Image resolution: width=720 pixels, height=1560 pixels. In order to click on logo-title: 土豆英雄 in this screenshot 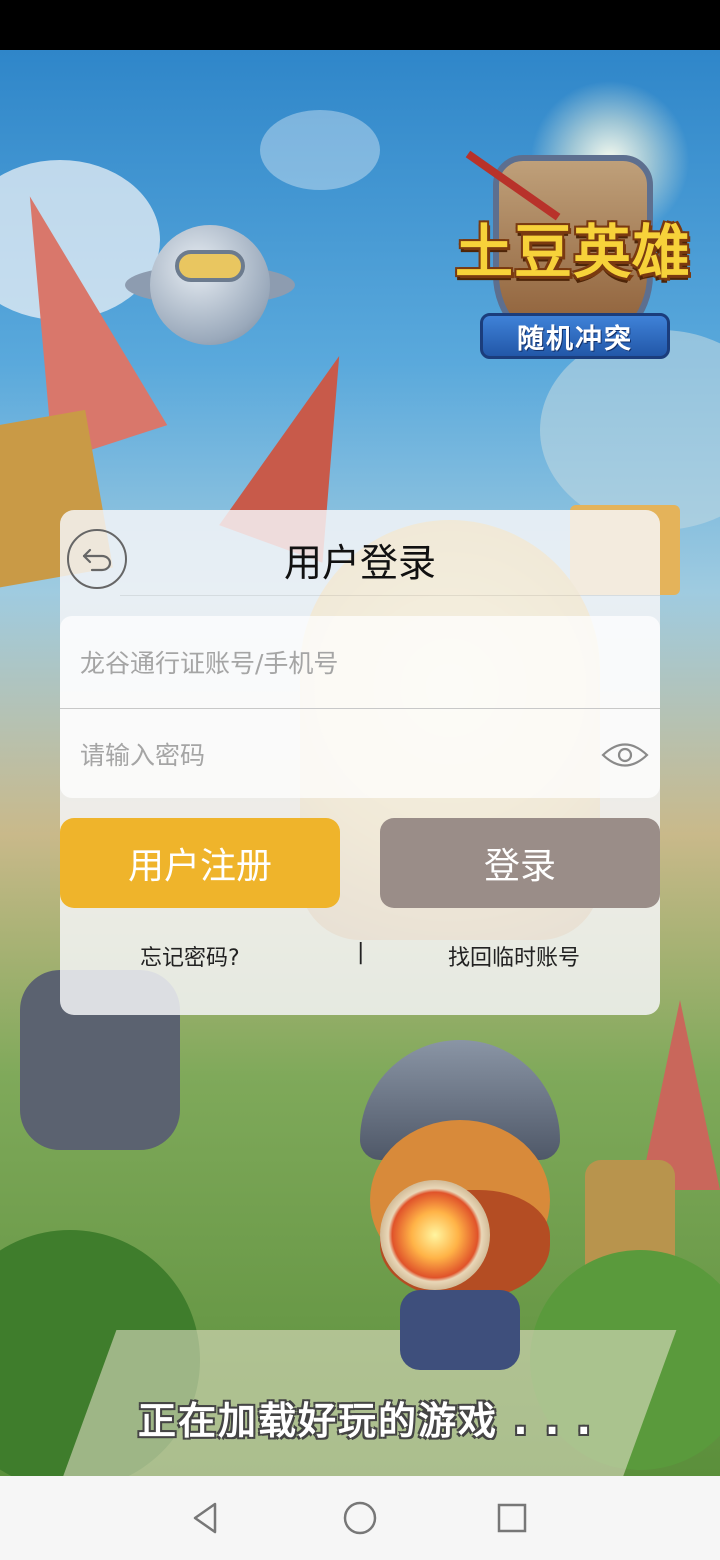, I will do `click(572, 252)`.